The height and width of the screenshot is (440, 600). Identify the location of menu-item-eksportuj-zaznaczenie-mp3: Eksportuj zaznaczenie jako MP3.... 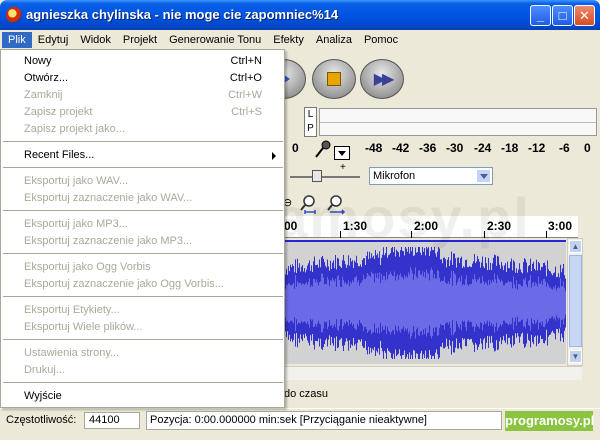
(143, 241).